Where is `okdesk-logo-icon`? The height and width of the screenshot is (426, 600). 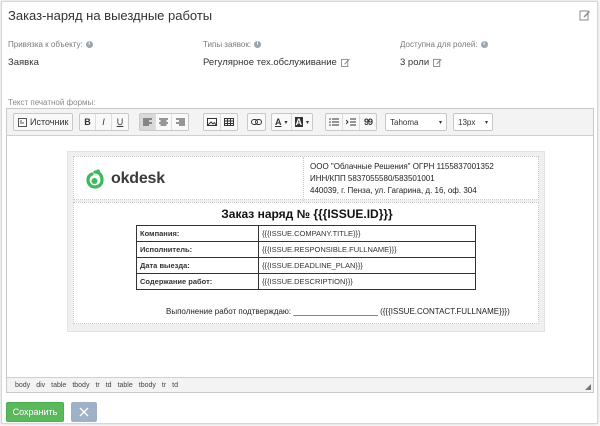 okdesk-logo-icon is located at coordinates (95, 179).